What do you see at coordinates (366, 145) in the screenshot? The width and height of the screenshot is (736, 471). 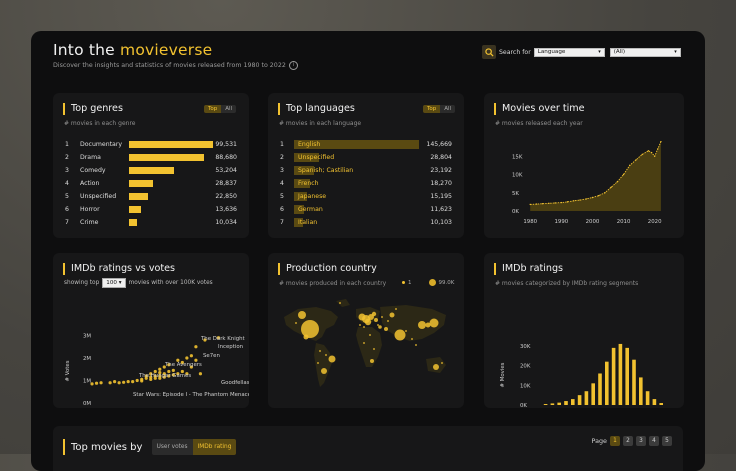 I see `language-row: 1 English 145,669` at bounding box center [366, 145].